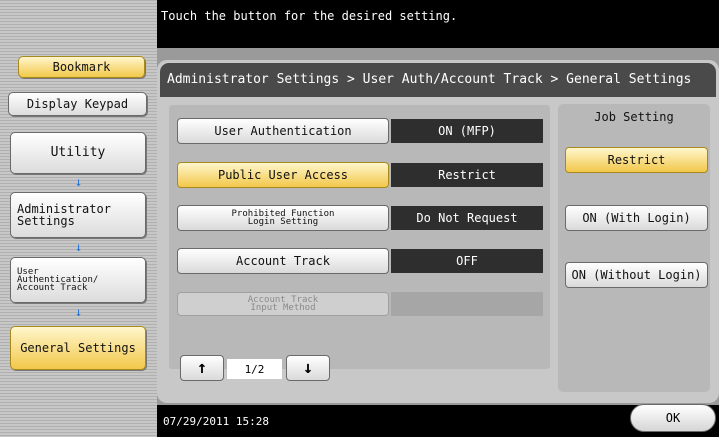 The width and height of the screenshot is (719, 437). Describe the element at coordinates (467, 261) in the screenshot. I see `account-track-value: OFF` at that location.